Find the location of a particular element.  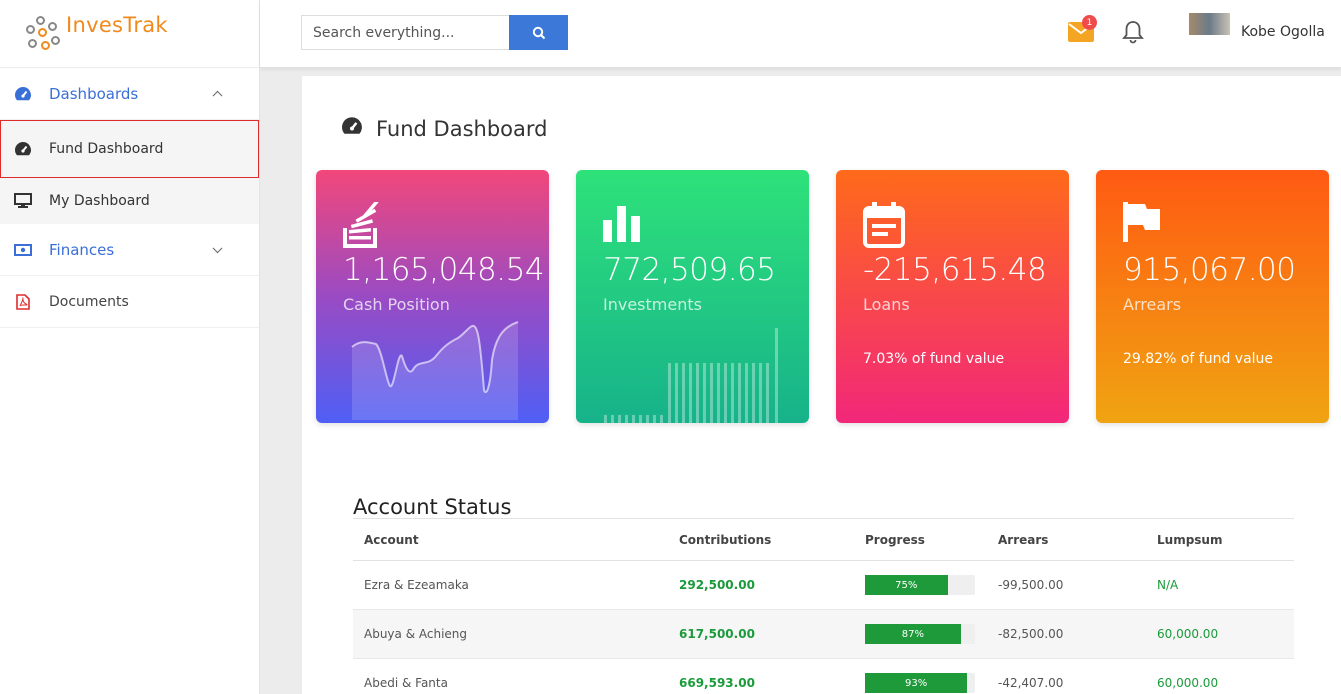

account-cell: Abuya & Achieng is located at coordinates (510, 634).